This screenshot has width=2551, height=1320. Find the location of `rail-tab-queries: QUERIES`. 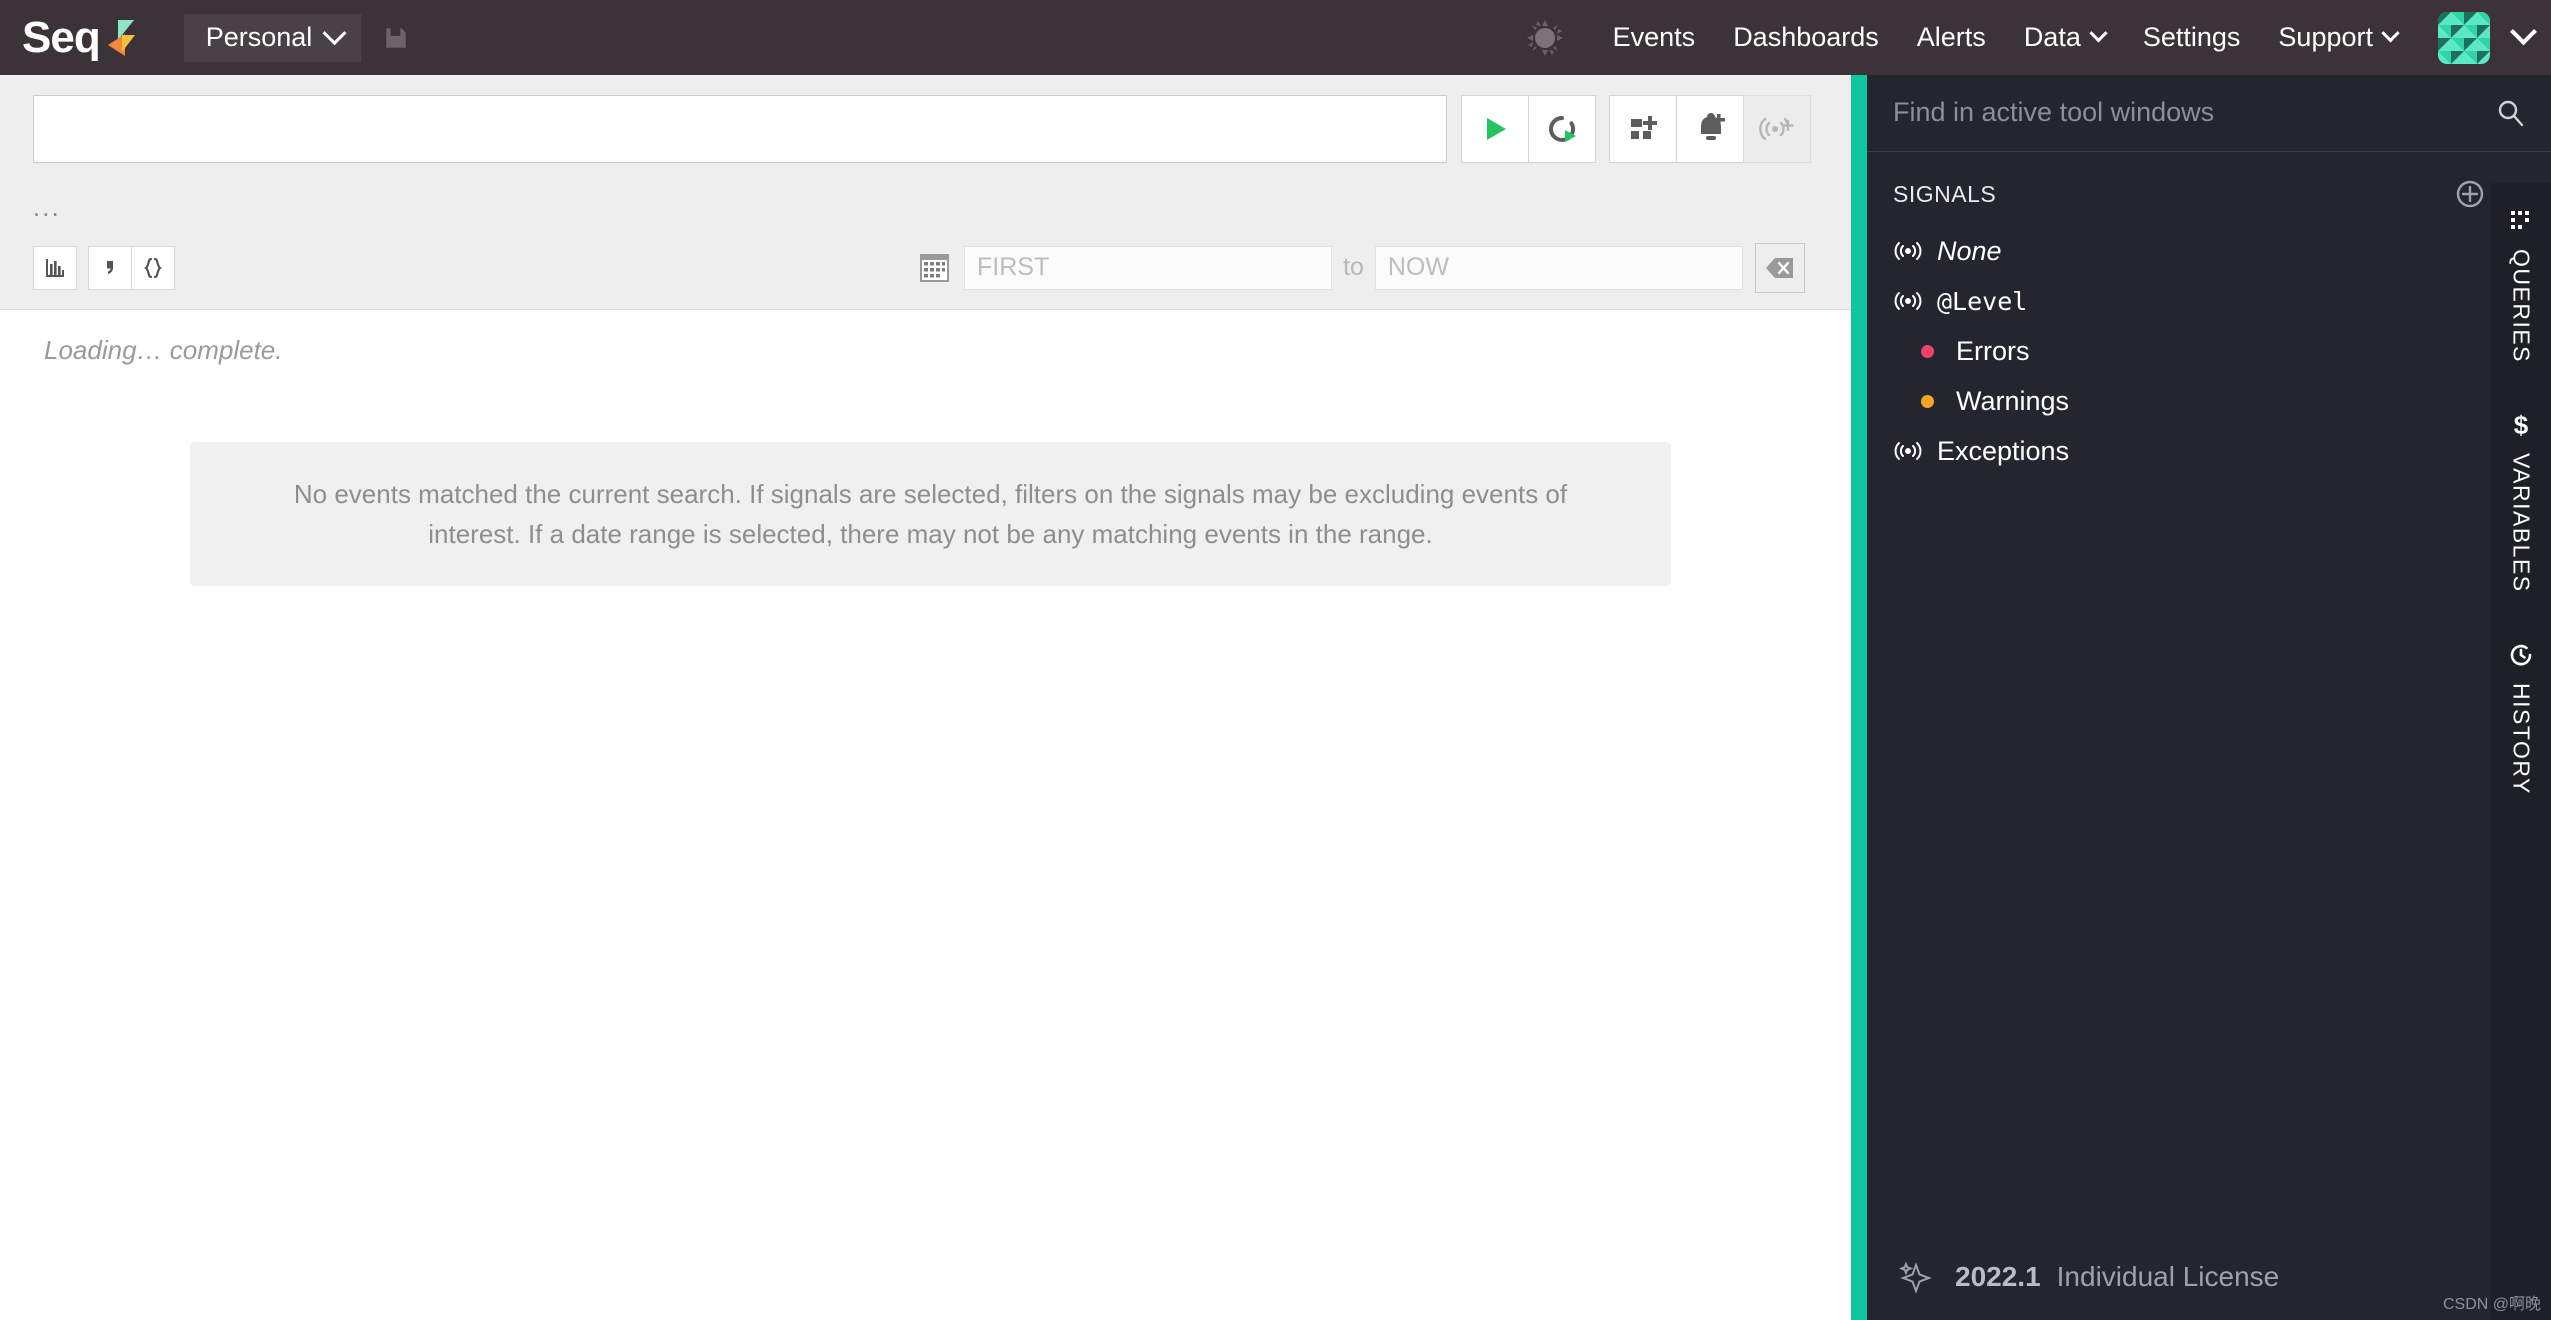

rail-tab-queries: QUERIES is located at coordinates (2521, 285).